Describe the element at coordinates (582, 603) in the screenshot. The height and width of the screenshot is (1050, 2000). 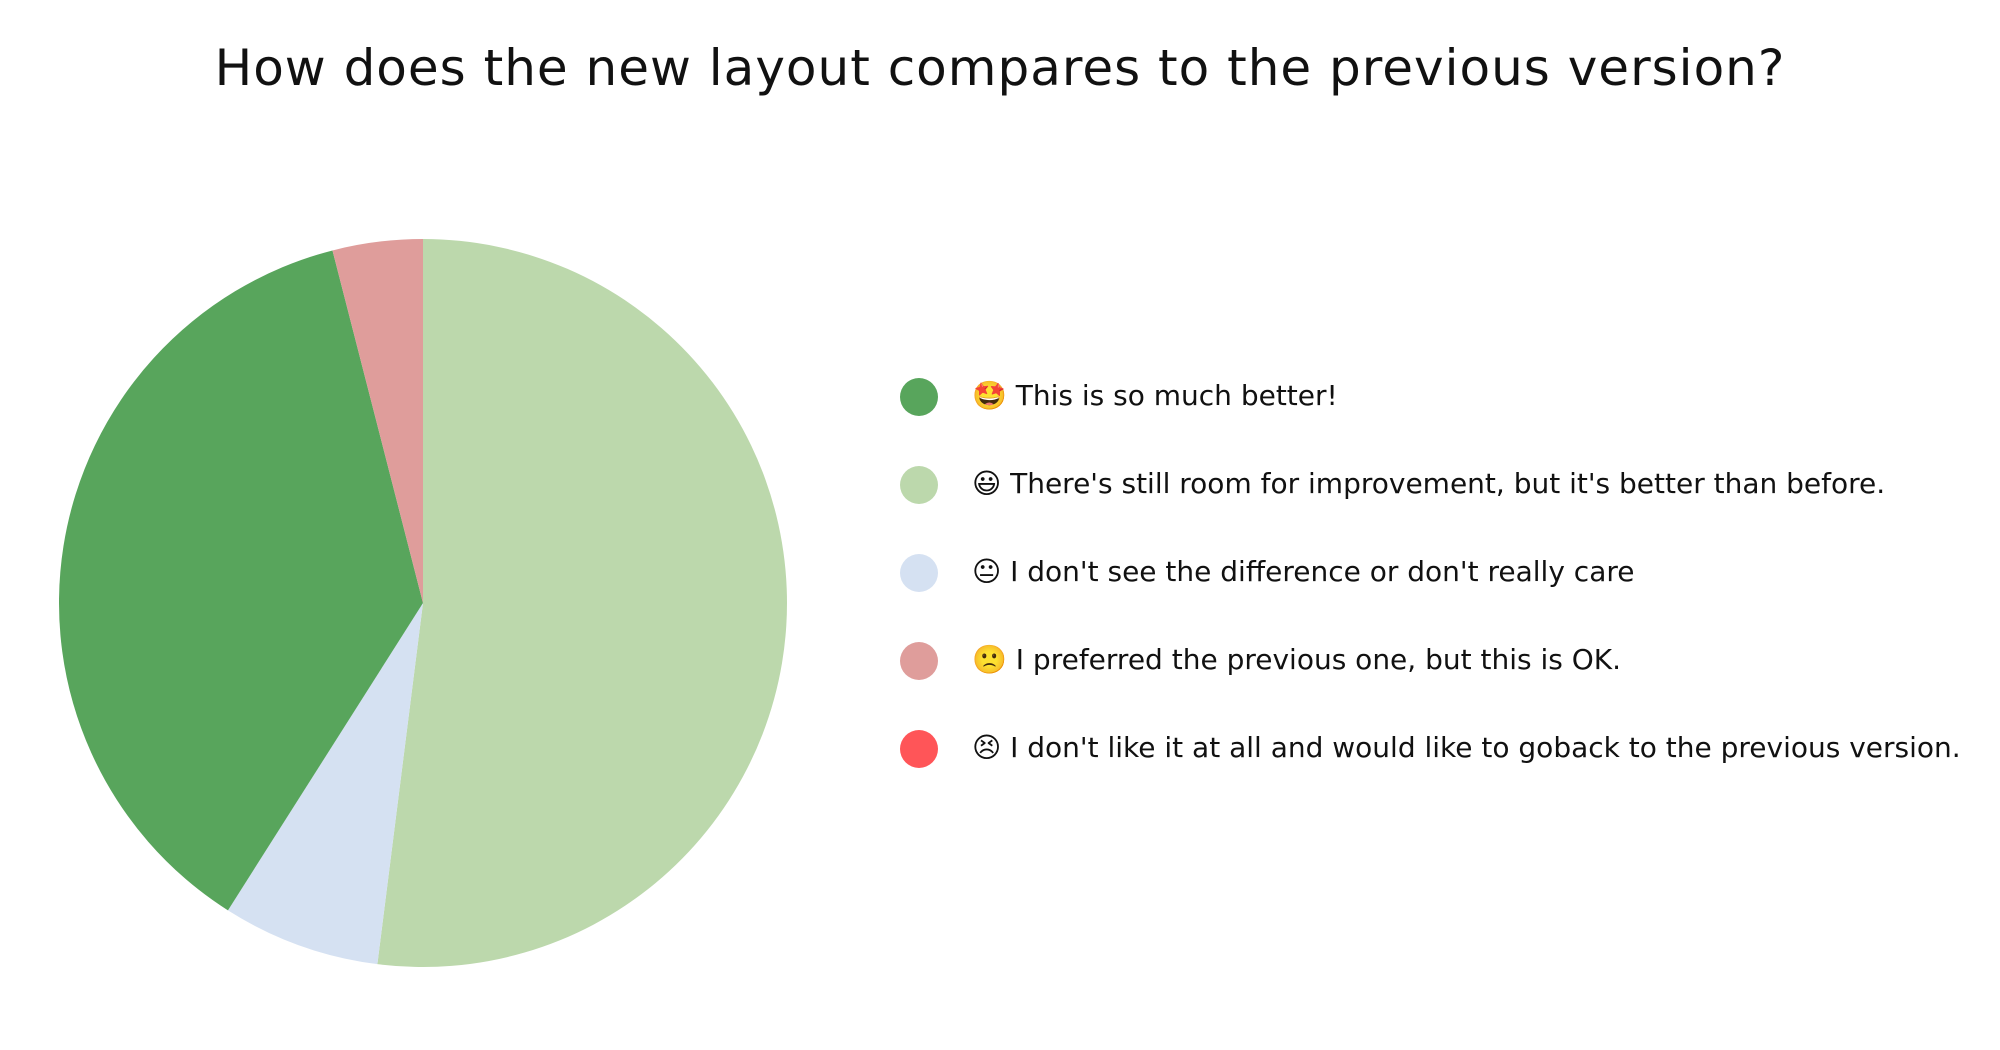
I see `pie-slice-room-for-improvement` at that location.